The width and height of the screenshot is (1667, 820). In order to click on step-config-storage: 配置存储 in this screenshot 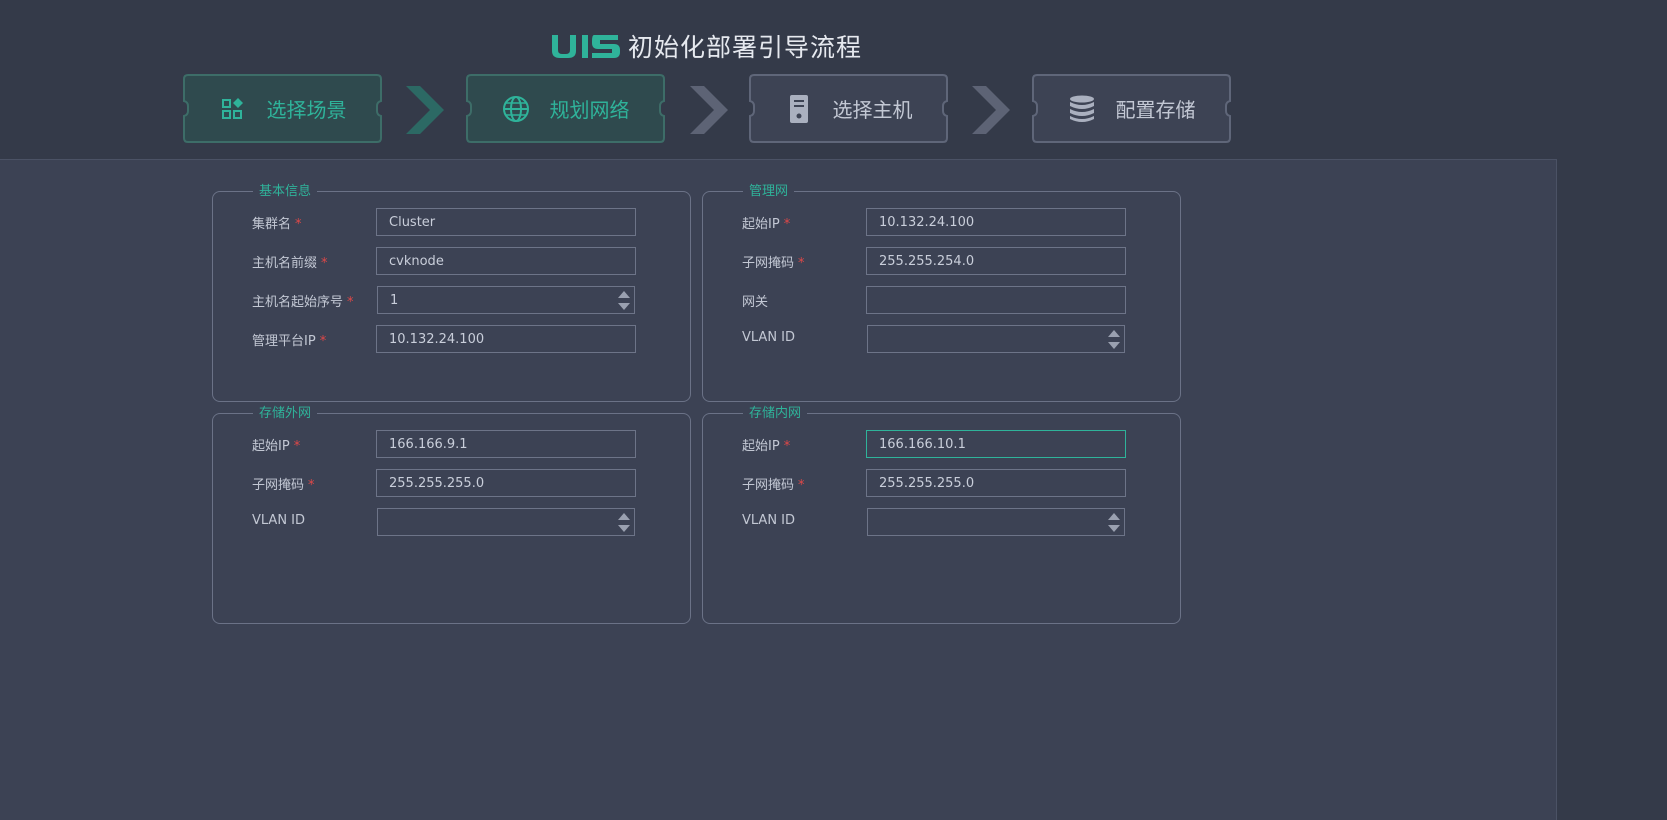, I will do `click(1131, 108)`.